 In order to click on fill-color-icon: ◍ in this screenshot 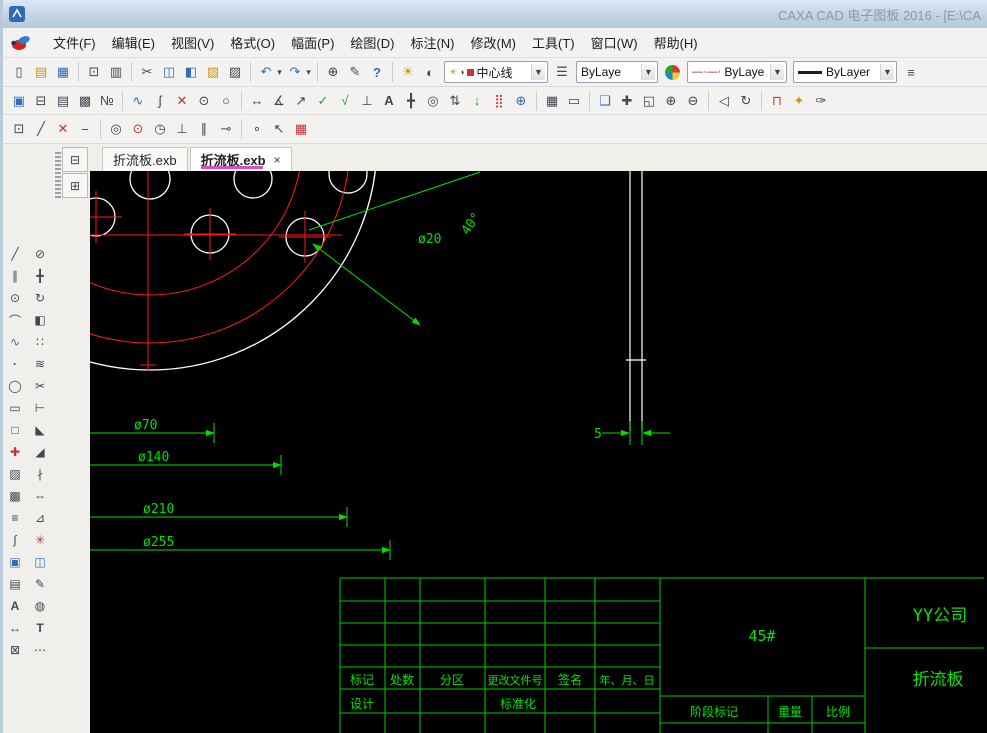, I will do `click(40, 606)`.